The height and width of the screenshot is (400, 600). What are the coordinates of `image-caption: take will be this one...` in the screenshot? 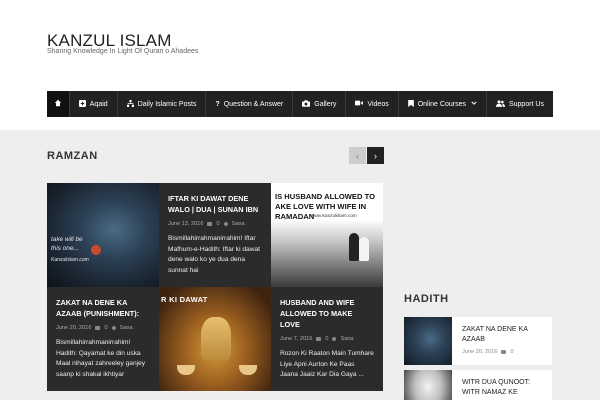 It's located at (67, 244).